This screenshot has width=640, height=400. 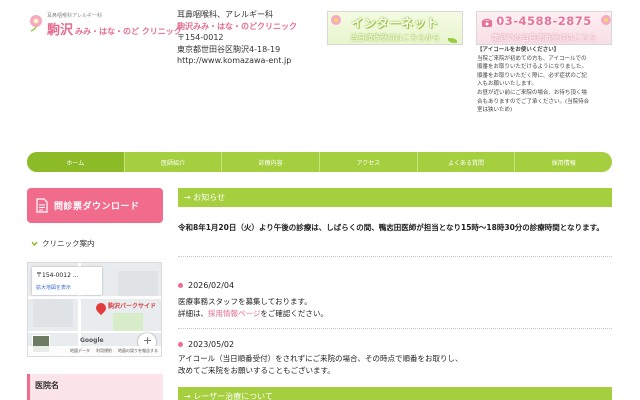 I want to click on clinic-name: 駒沢みみ・はな・のどクリニック, so click(x=237, y=26).